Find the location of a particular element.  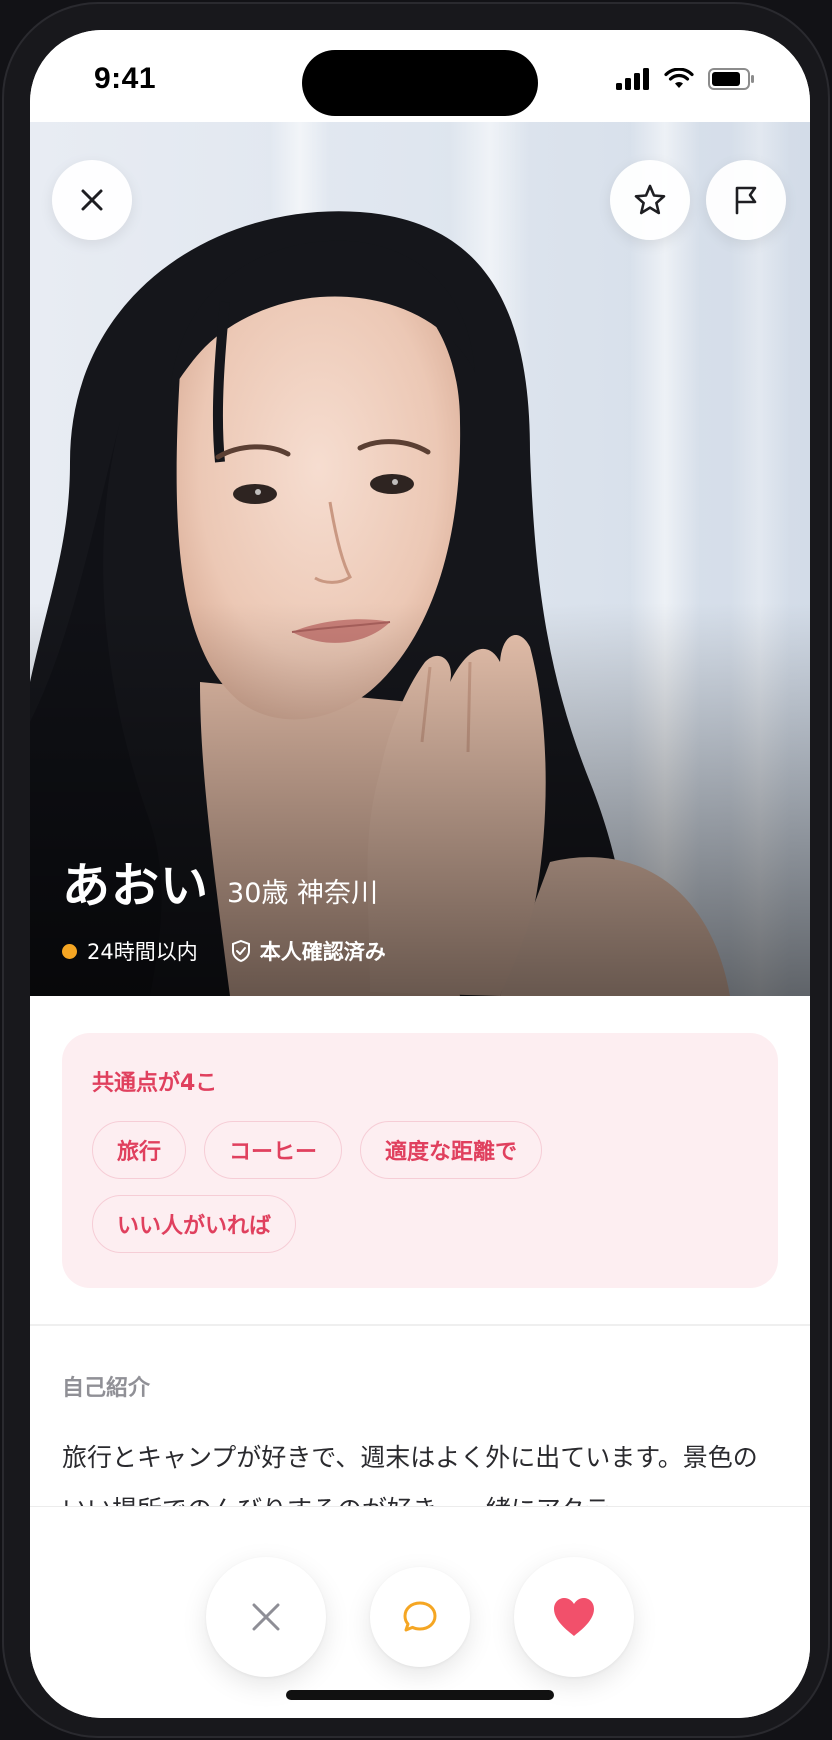

message-button is located at coordinates (420, 1617).